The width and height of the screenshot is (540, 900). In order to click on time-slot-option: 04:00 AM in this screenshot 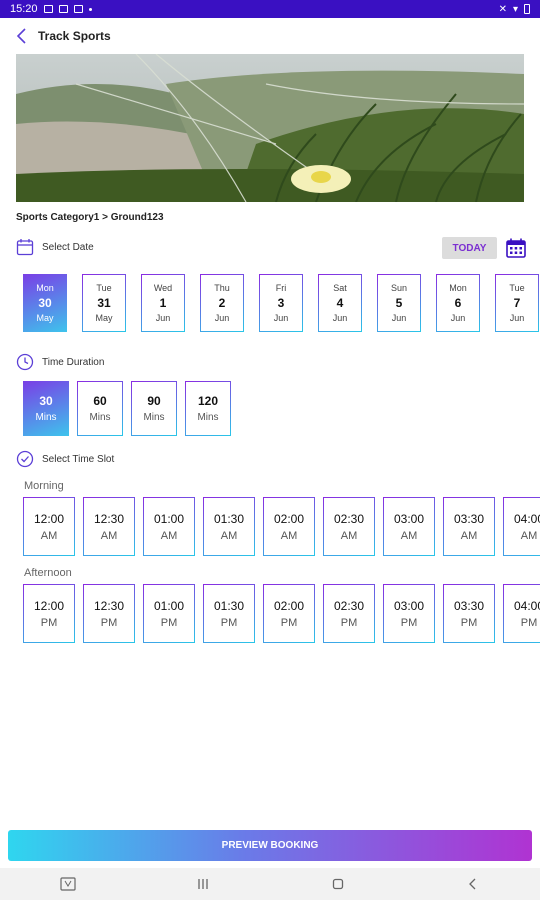, I will do `click(521, 526)`.